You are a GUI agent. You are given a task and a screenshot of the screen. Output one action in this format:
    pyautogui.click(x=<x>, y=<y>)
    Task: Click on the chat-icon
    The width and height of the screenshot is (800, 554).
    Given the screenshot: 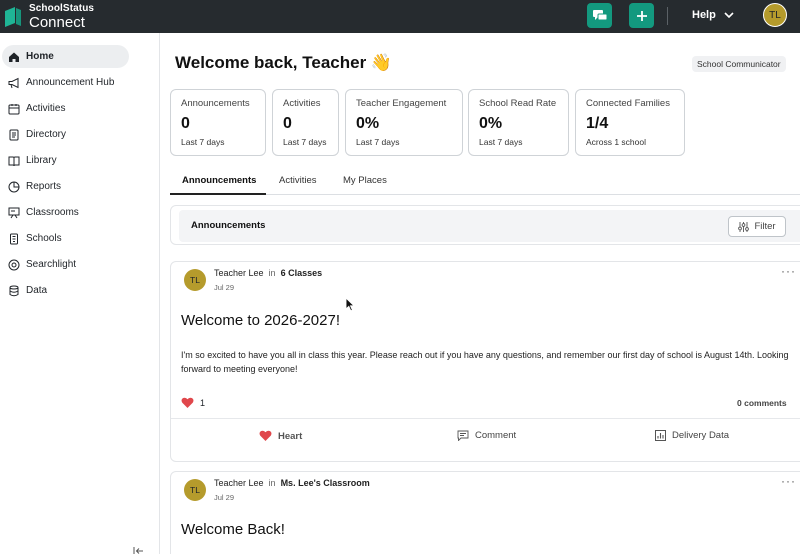 What is the action you would take?
    pyautogui.click(x=599, y=14)
    